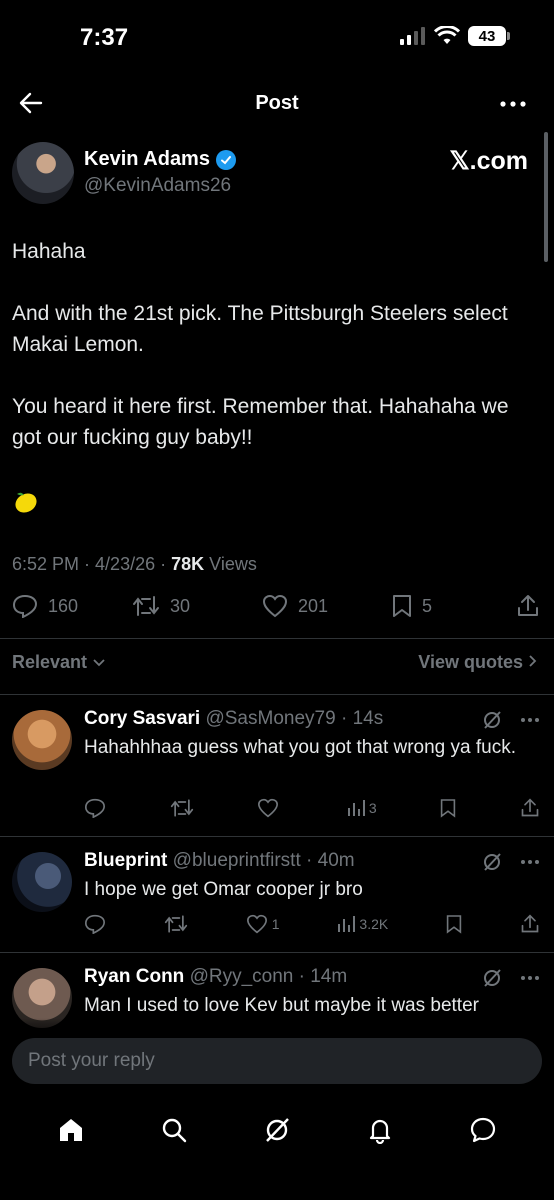 This screenshot has width=554, height=1200. I want to click on chevron-right-icon, so click(533, 661).